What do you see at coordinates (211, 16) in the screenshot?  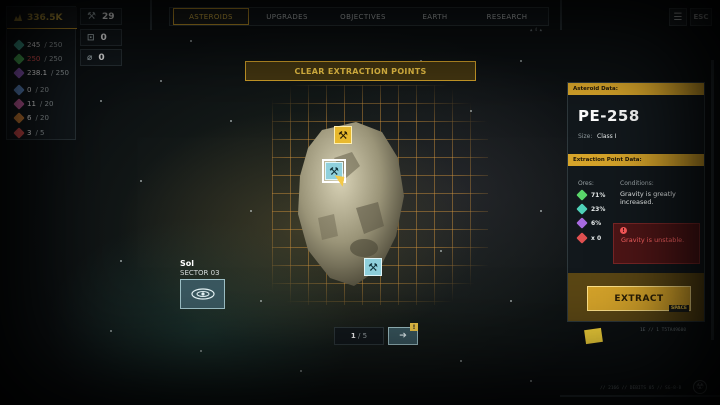 I see `tab-asteroids: ASTEROIDS` at bounding box center [211, 16].